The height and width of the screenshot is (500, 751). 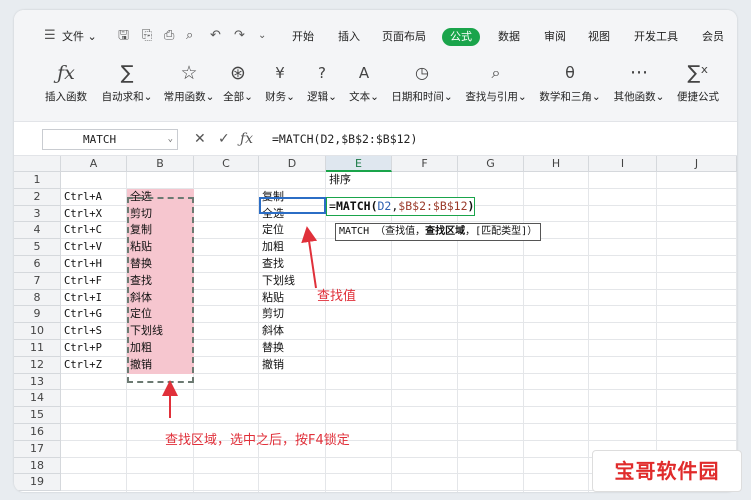 What do you see at coordinates (37, 331) in the screenshot?
I see `row-header-10: 10` at bounding box center [37, 331].